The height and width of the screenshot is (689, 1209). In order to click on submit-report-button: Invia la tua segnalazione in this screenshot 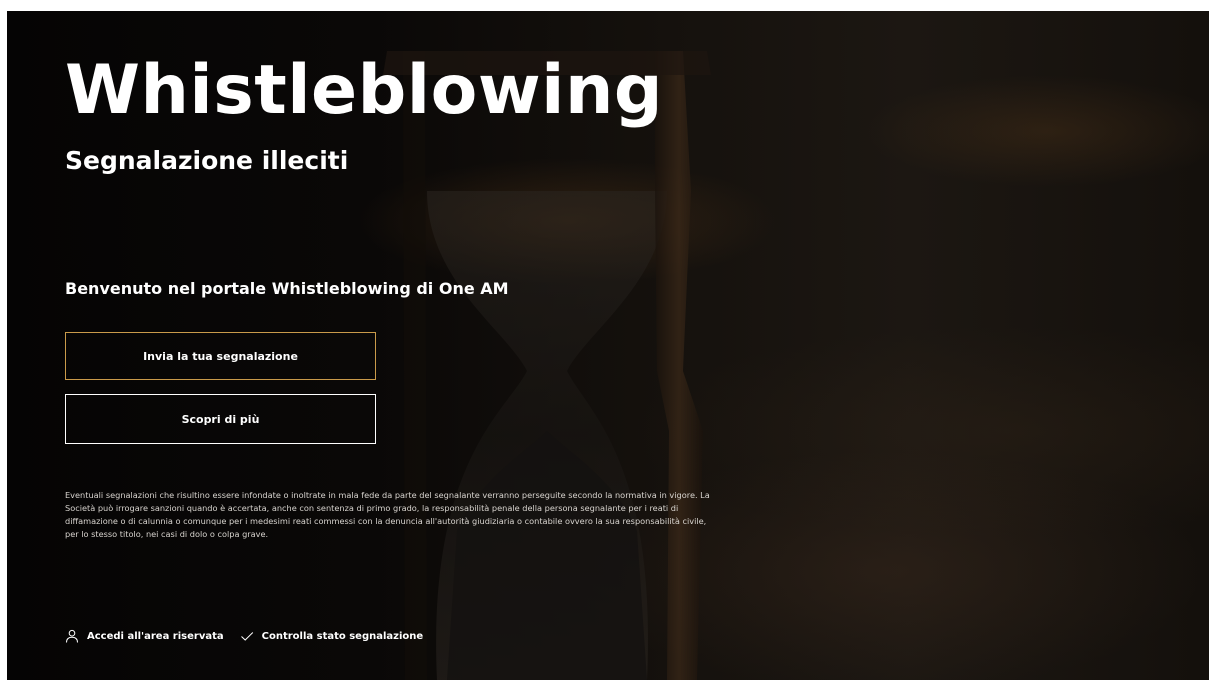, I will do `click(220, 356)`.